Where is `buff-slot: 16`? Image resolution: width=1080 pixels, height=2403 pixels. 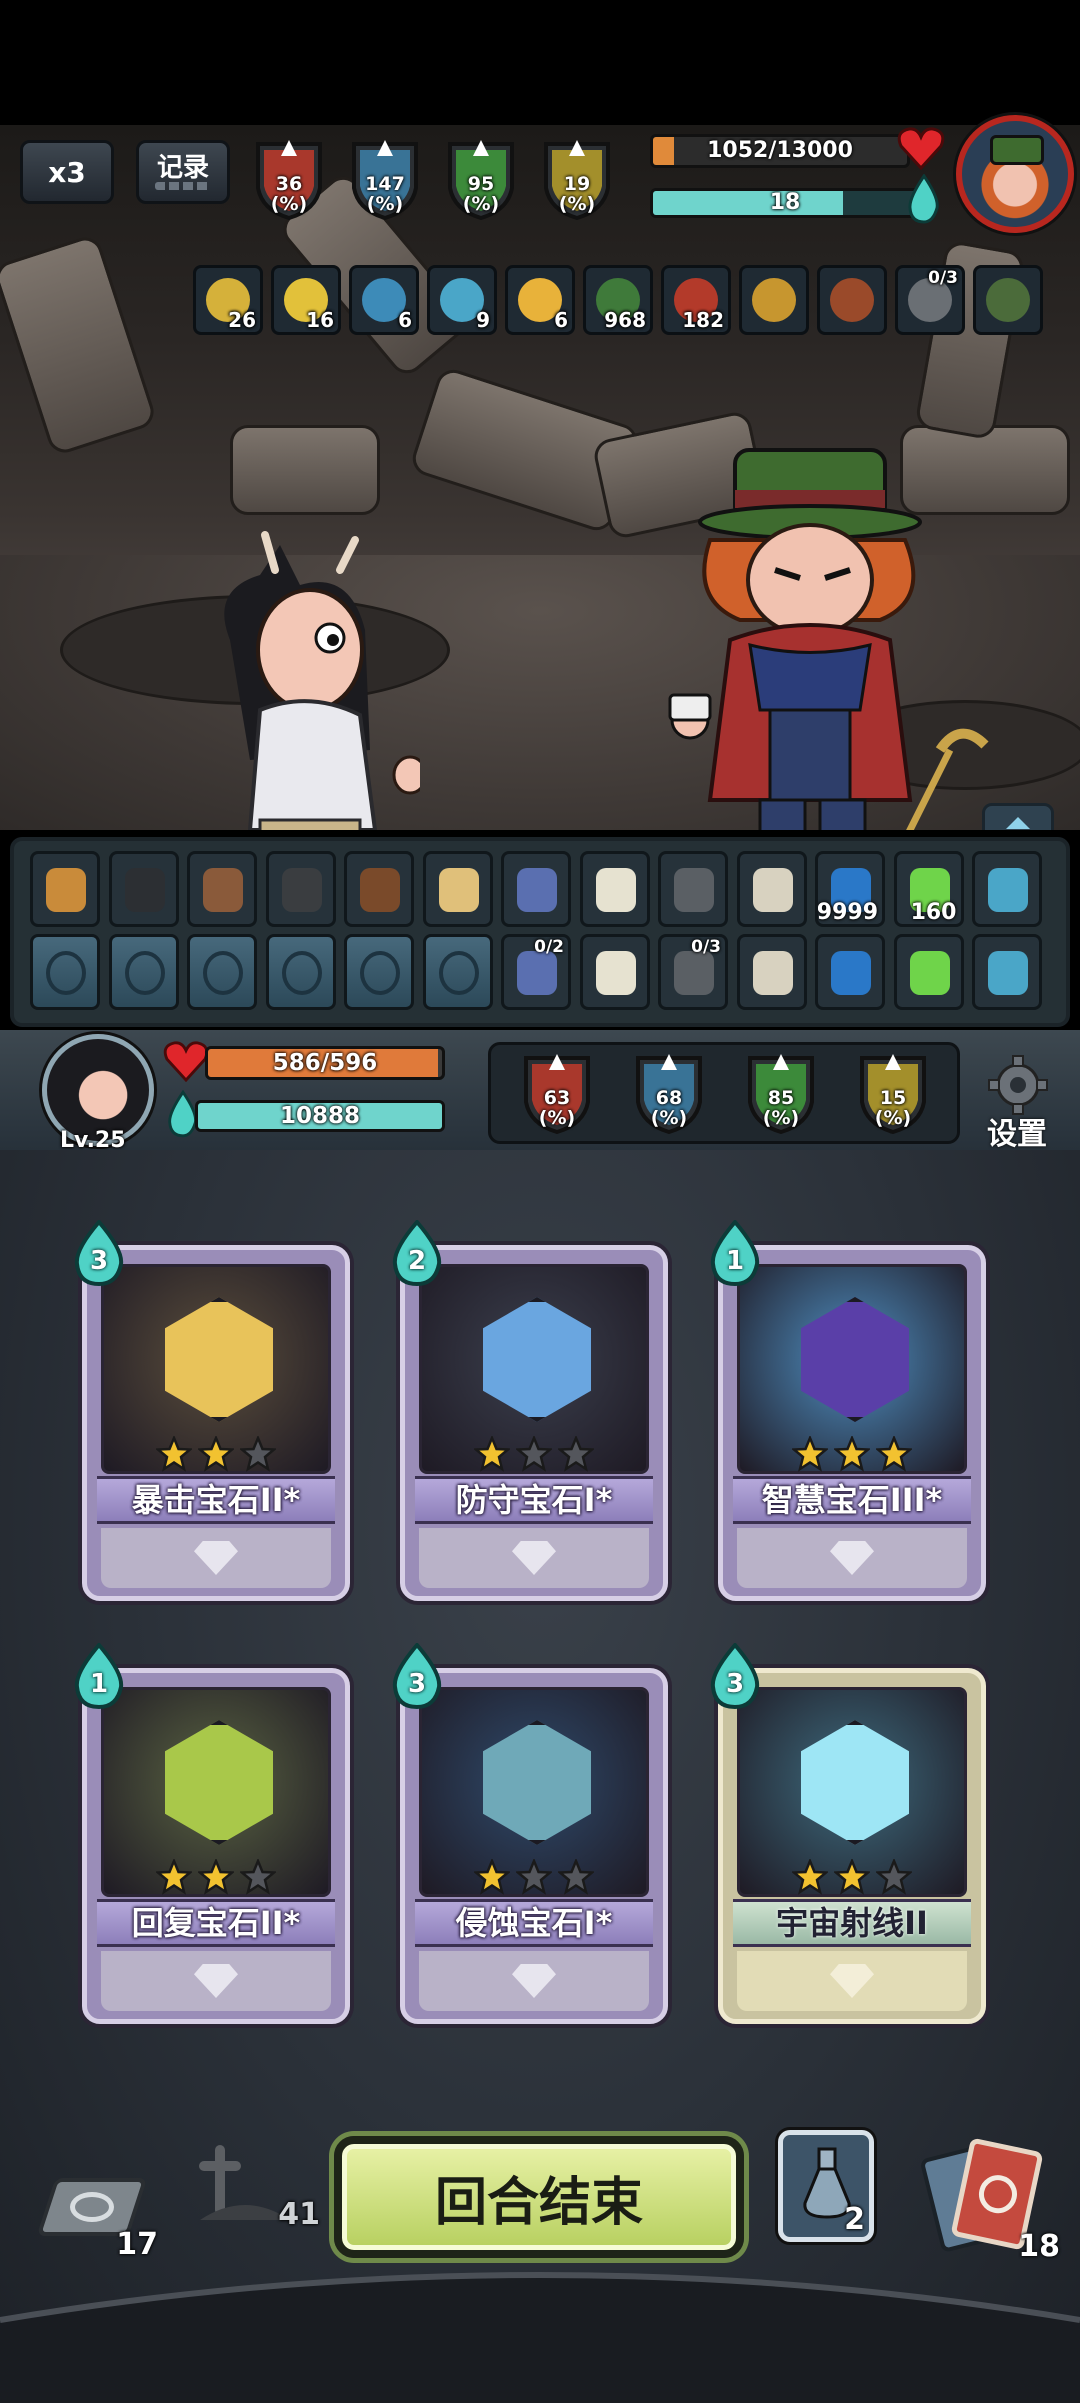
buff-slot: 16 is located at coordinates (306, 300).